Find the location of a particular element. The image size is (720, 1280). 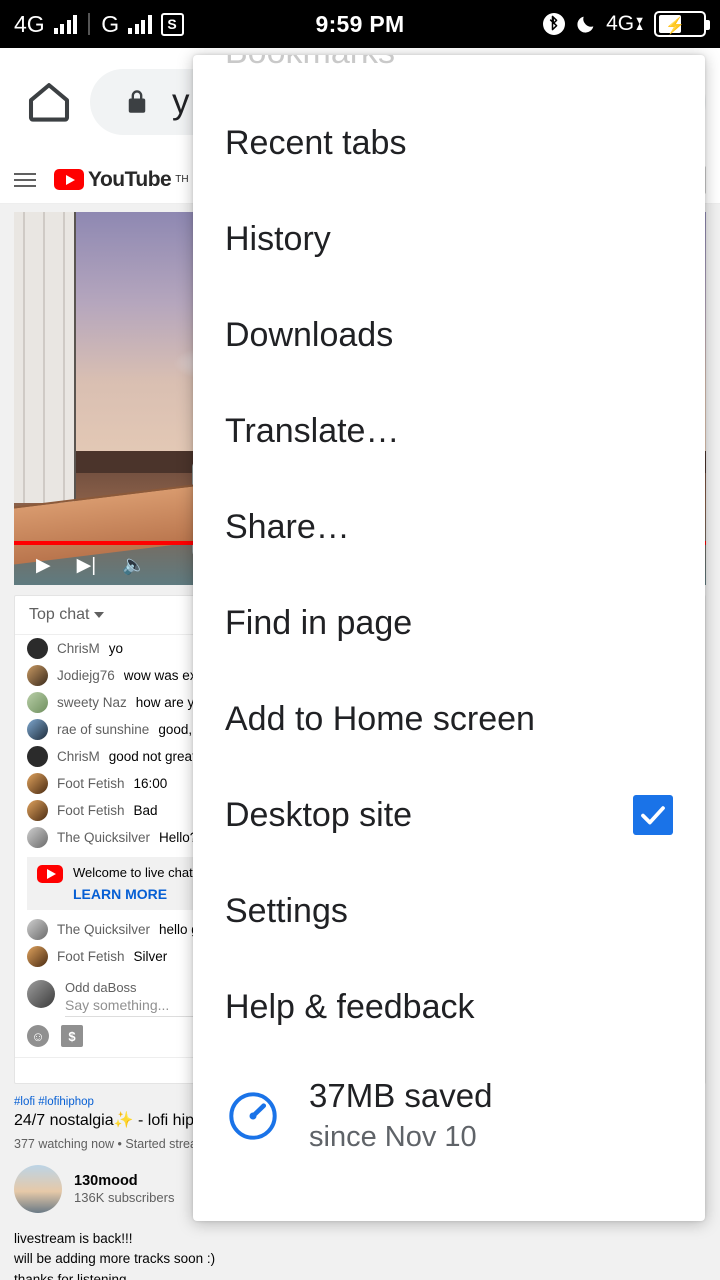

menu-item-downloads: Downloads is located at coordinates (449, 335).